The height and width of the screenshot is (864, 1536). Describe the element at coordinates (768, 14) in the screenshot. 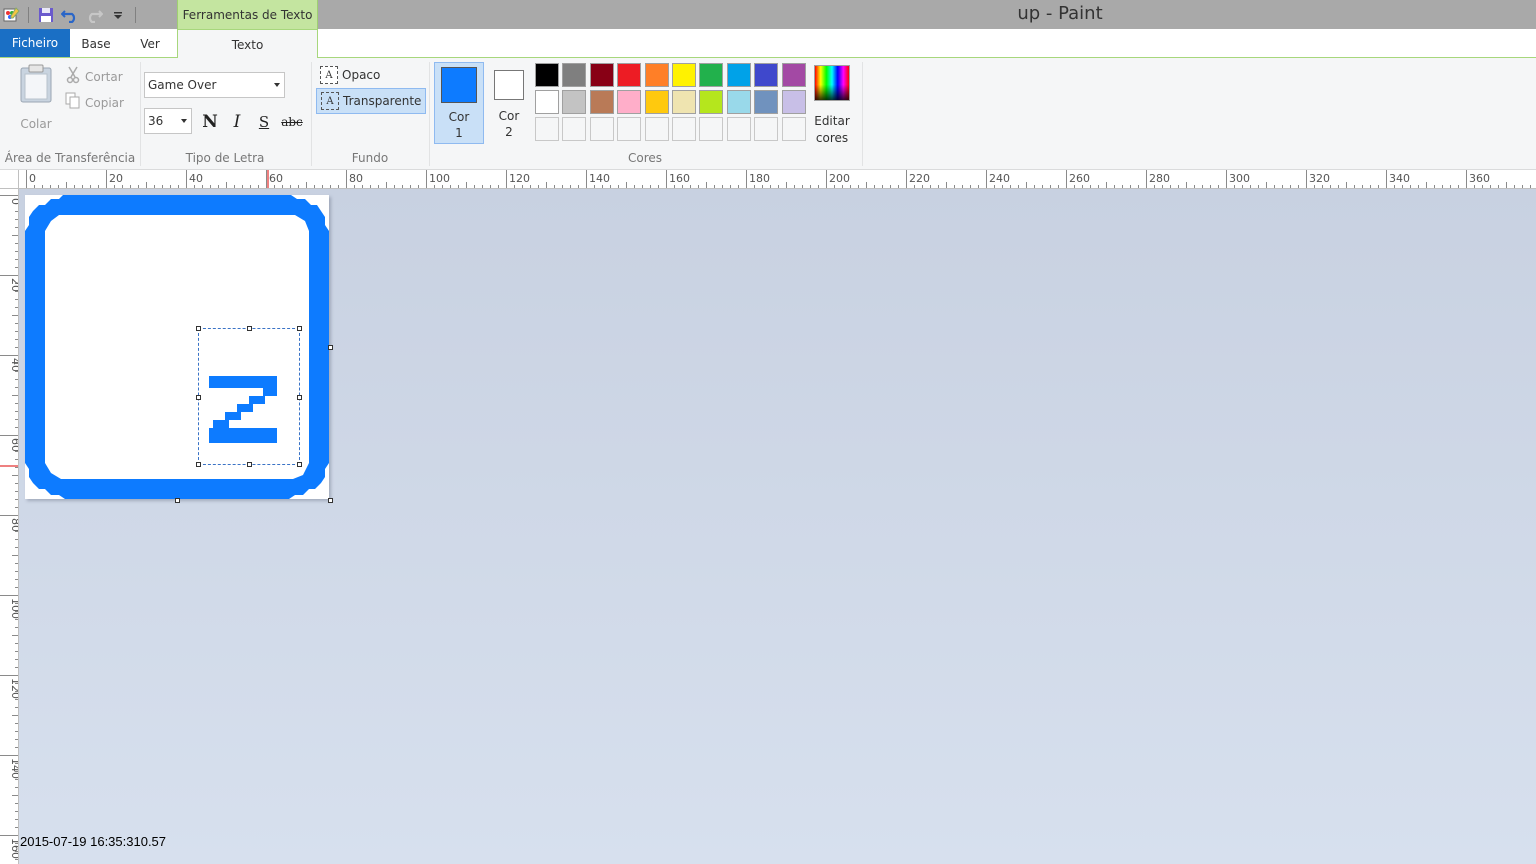

I see `title-bar: Ferramentas de Texto up - Paint` at that location.